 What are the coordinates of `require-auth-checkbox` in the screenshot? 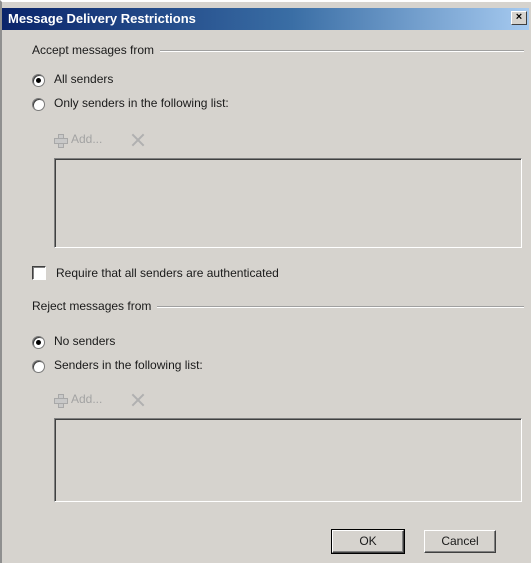 It's located at (39, 273).